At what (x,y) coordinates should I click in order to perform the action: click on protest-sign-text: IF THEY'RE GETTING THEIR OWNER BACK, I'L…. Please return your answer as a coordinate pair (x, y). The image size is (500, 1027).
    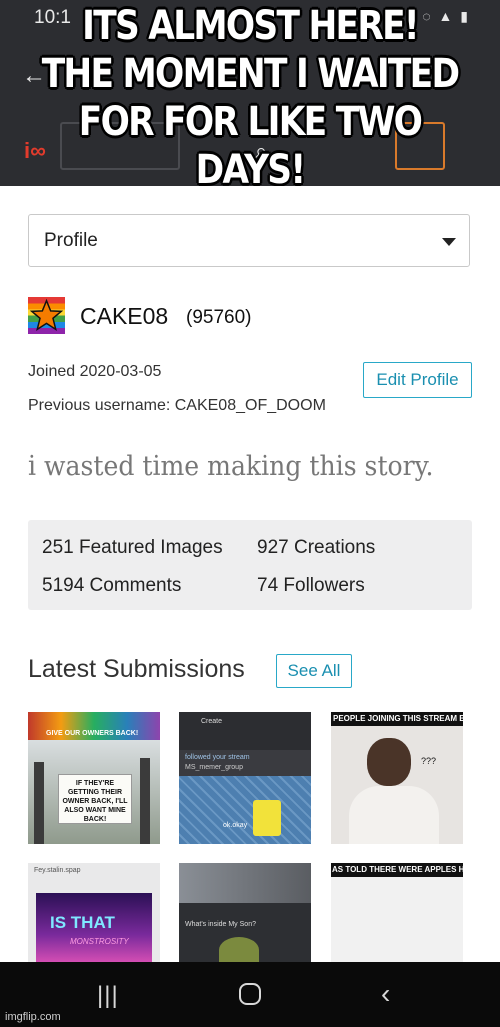
    Looking at the image, I should click on (95, 801).